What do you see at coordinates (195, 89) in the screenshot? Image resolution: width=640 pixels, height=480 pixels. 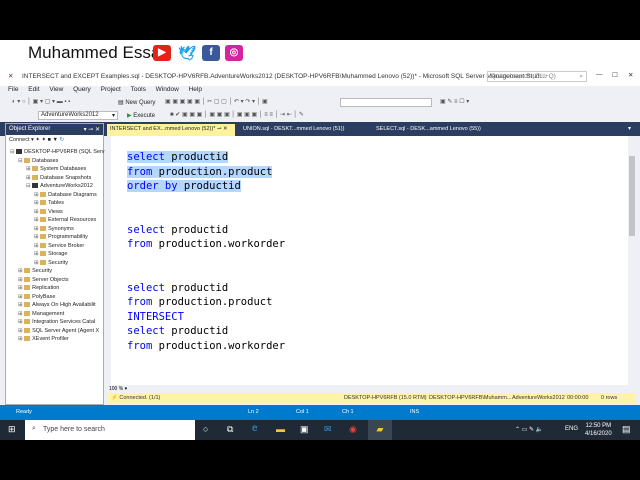 I see `menu-help: Help` at bounding box center [195, 89].